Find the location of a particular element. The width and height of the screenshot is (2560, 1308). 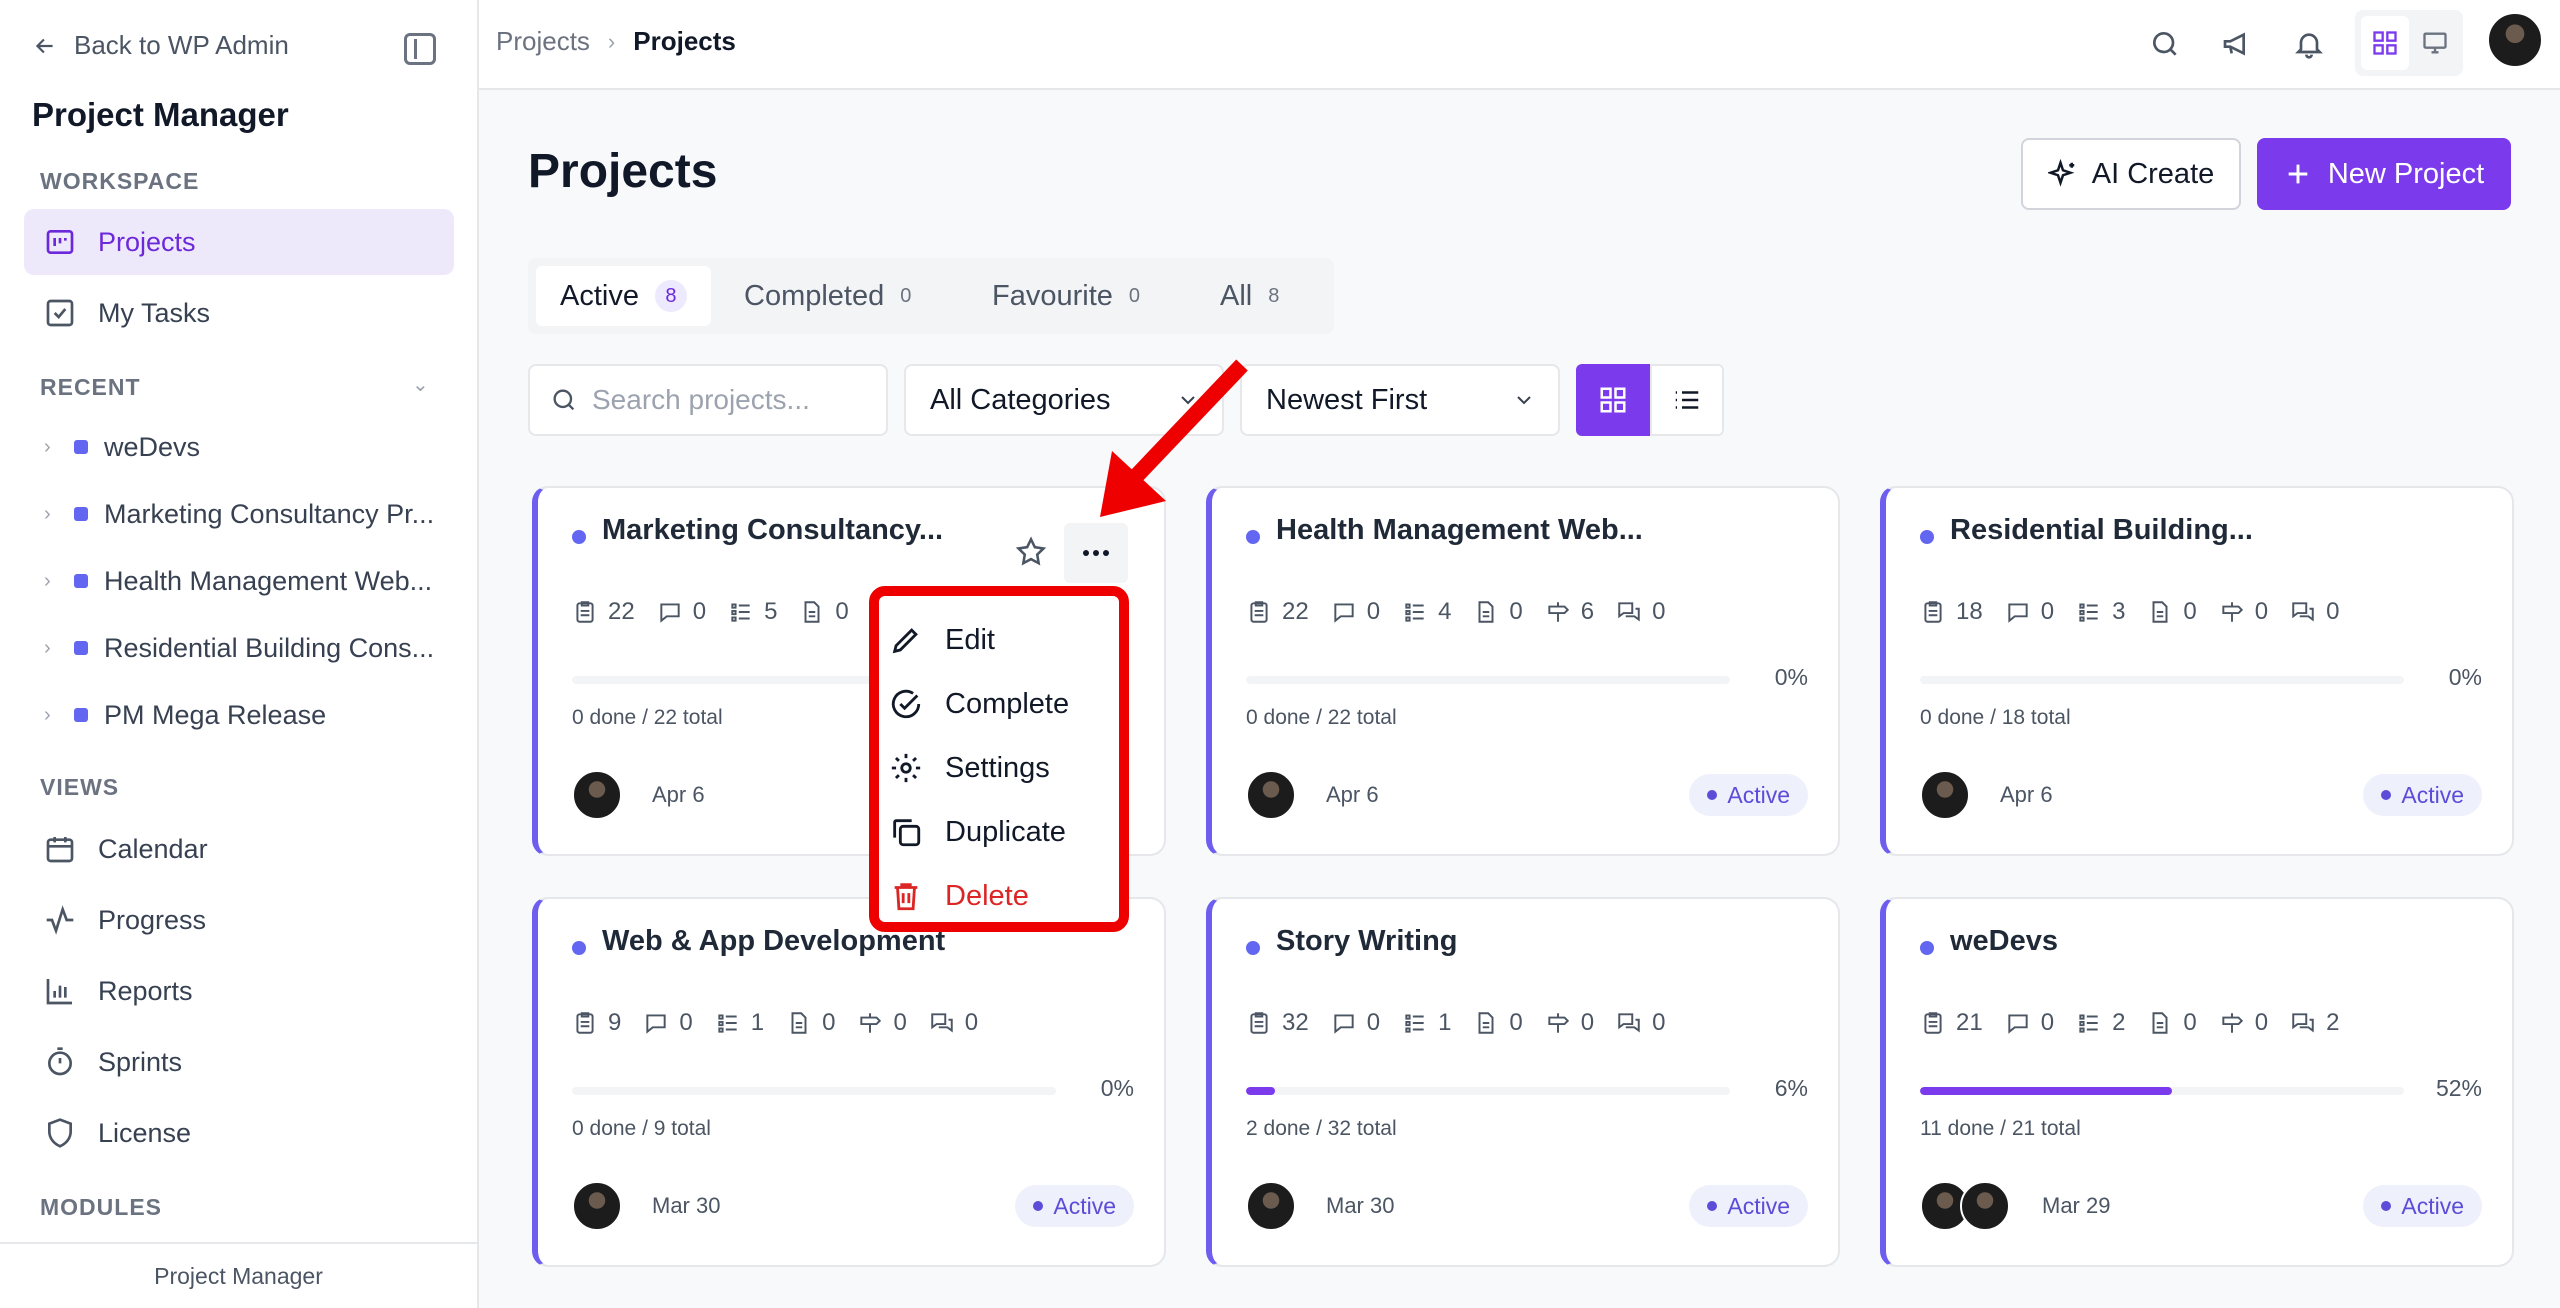

user-avatar is located at coordinates (2515, 40).